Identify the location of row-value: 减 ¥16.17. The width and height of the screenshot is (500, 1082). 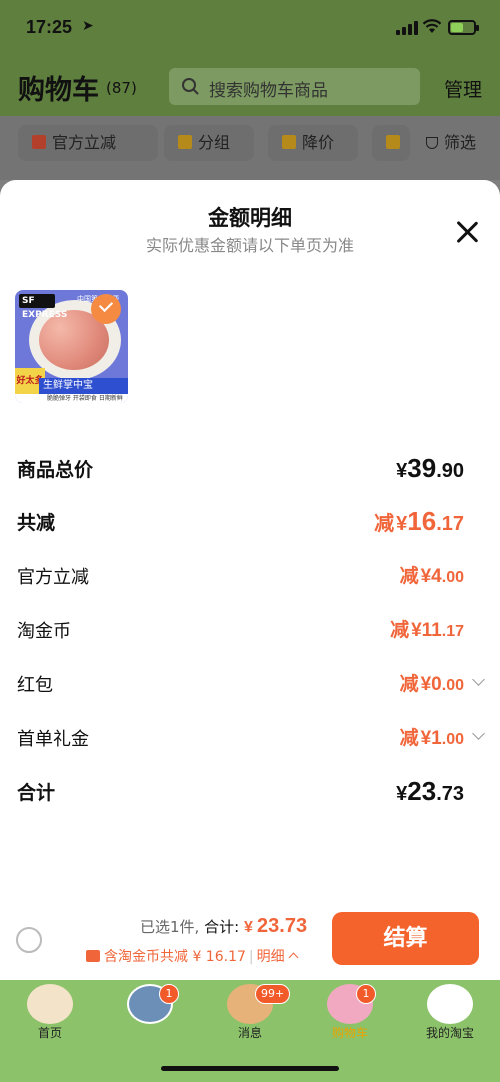
(419, 521).